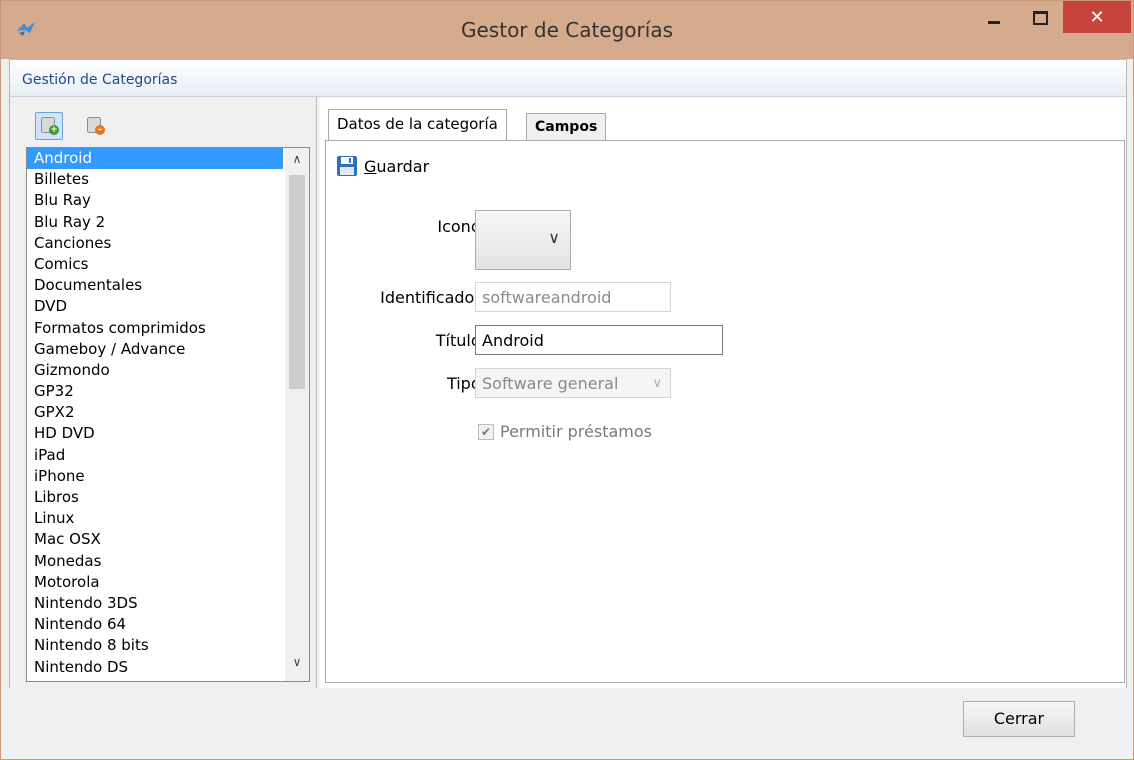 Image resolution: width=1134 pixels, height=760 pixels. I want to click on group-title: Gestión de Categorías, so click(100, 80).